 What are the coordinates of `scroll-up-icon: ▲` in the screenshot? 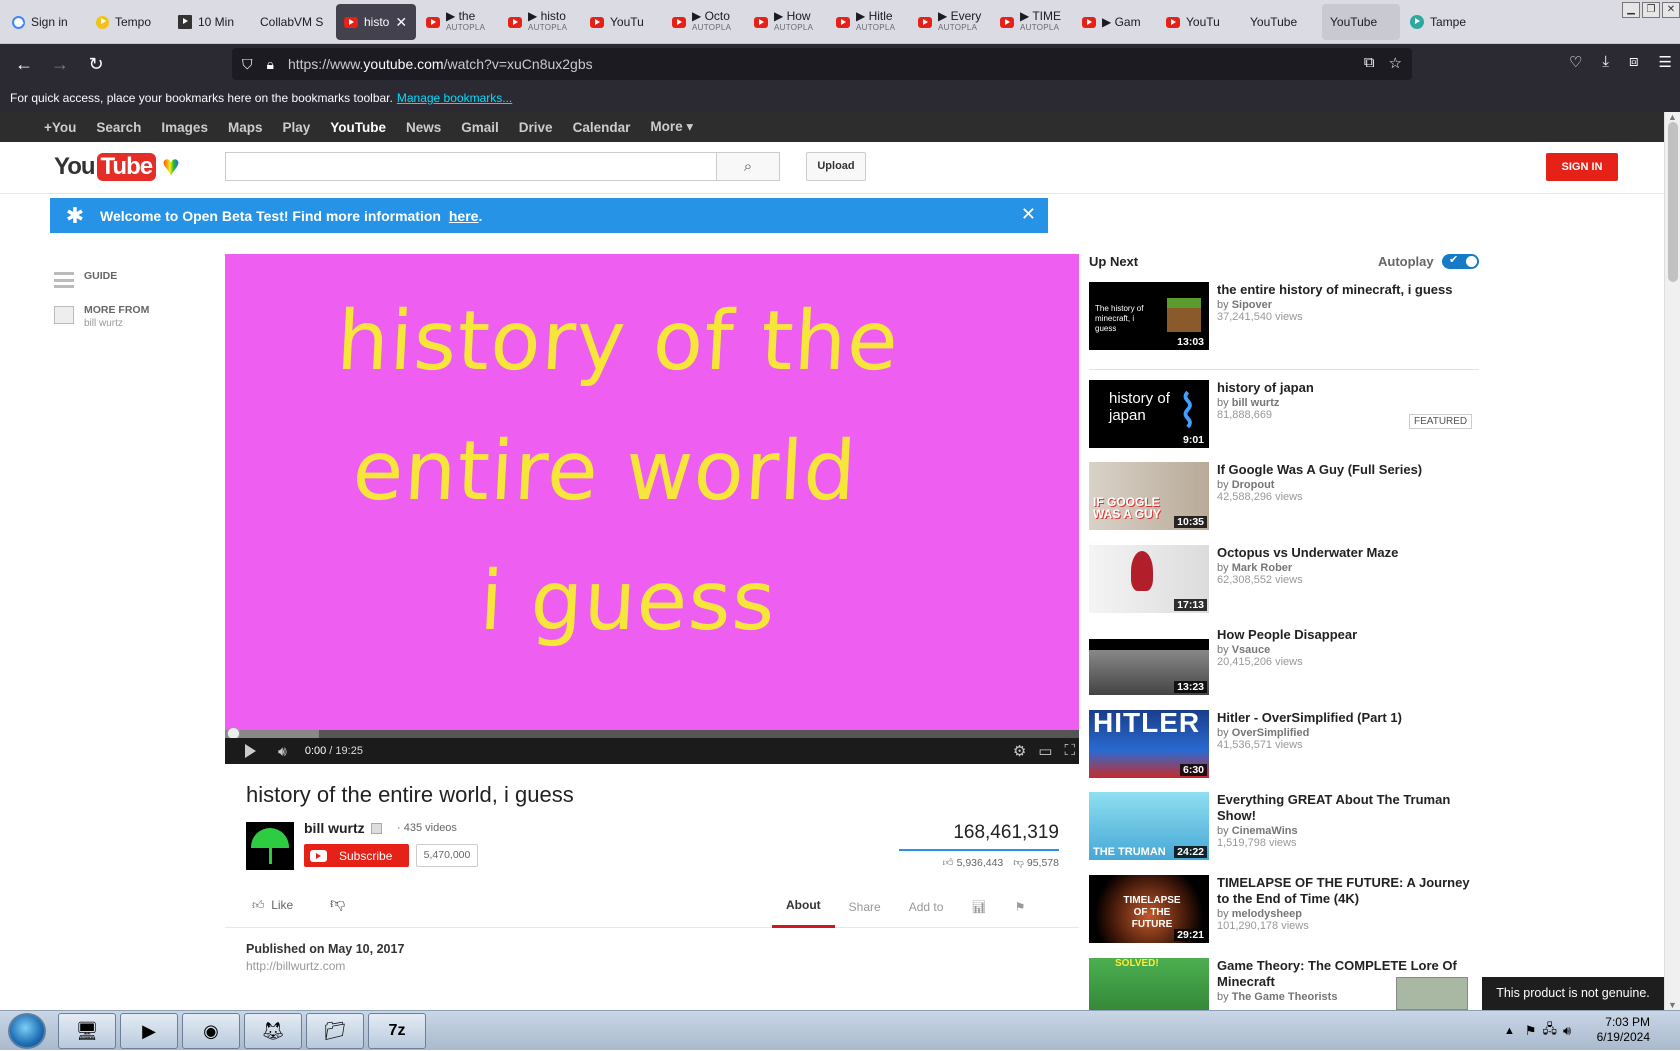 It's located at (1672, 117).